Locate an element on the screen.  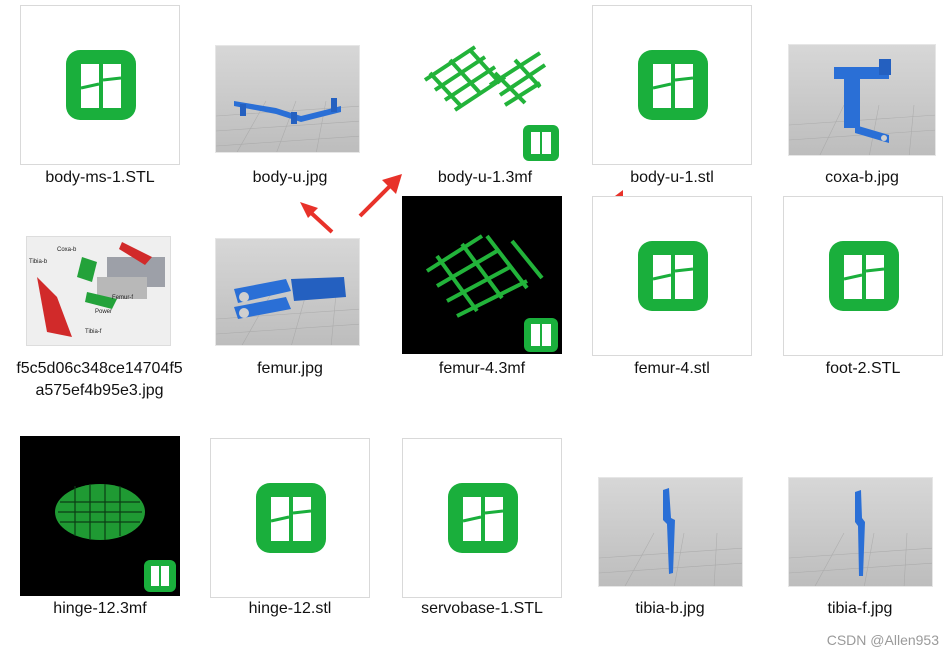
thumb-body-u-jpg is located at coordinates (287, 99).